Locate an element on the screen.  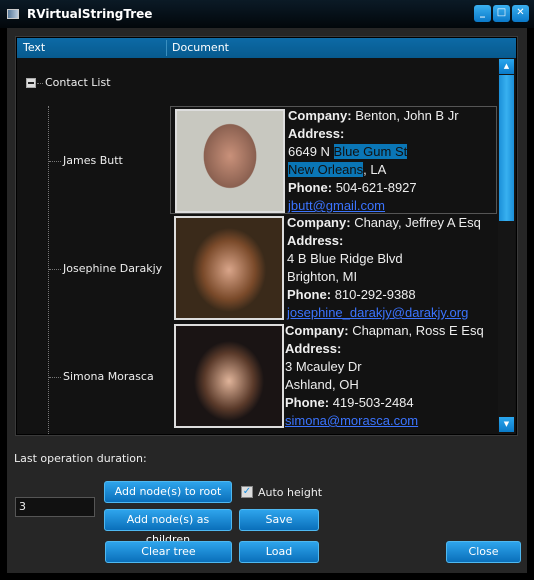
duration-label: Last operation duration: is located at coordinates (80, 458).